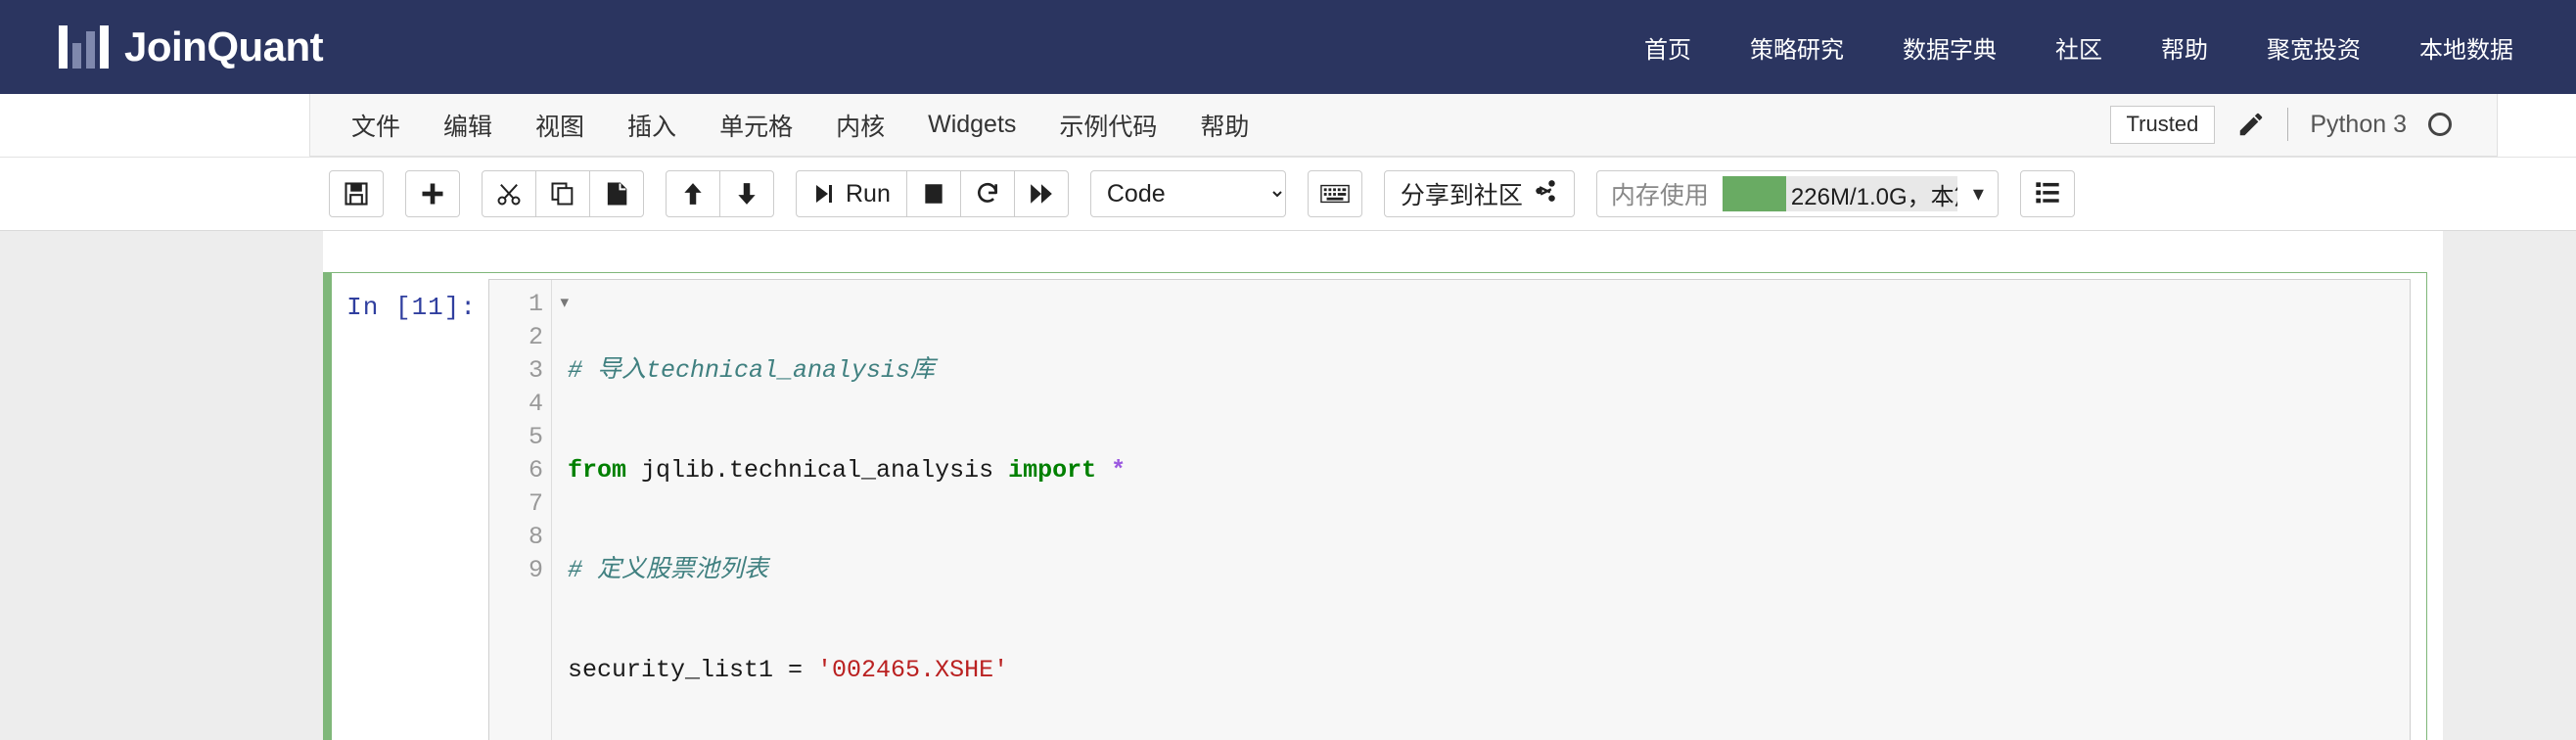 The image size is (2576, 740). Describe the element at coordinates (535, 570) in the screenshot. I see `line-number: 9` at that location.